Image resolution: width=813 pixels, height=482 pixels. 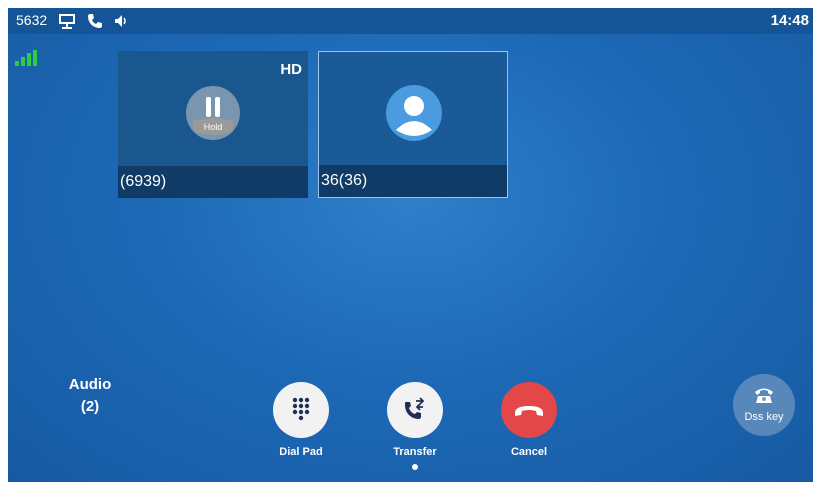 What do you see at coordinates (90, 384) in the screenshot?
I see `audio-label: Audio` at bounding box center [90, 384].